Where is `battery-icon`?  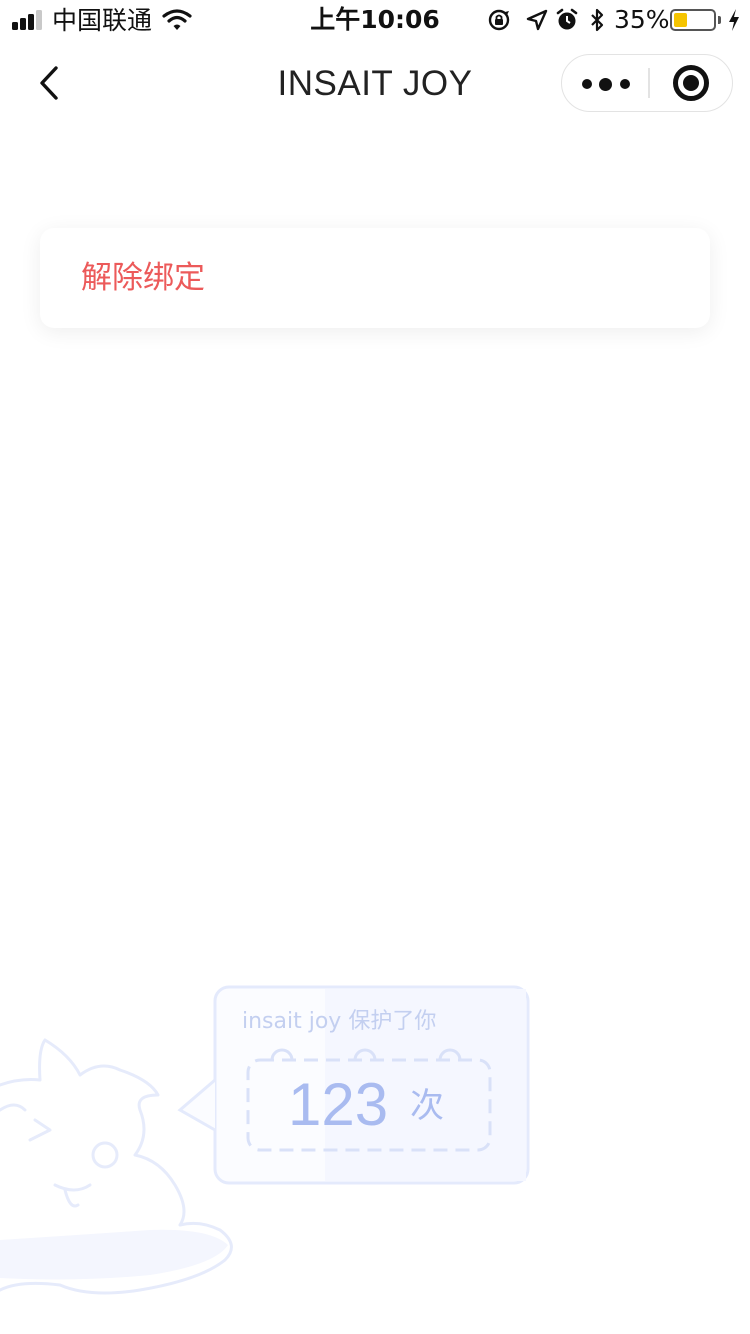 battery-icon is located at coordinates (693, 20).